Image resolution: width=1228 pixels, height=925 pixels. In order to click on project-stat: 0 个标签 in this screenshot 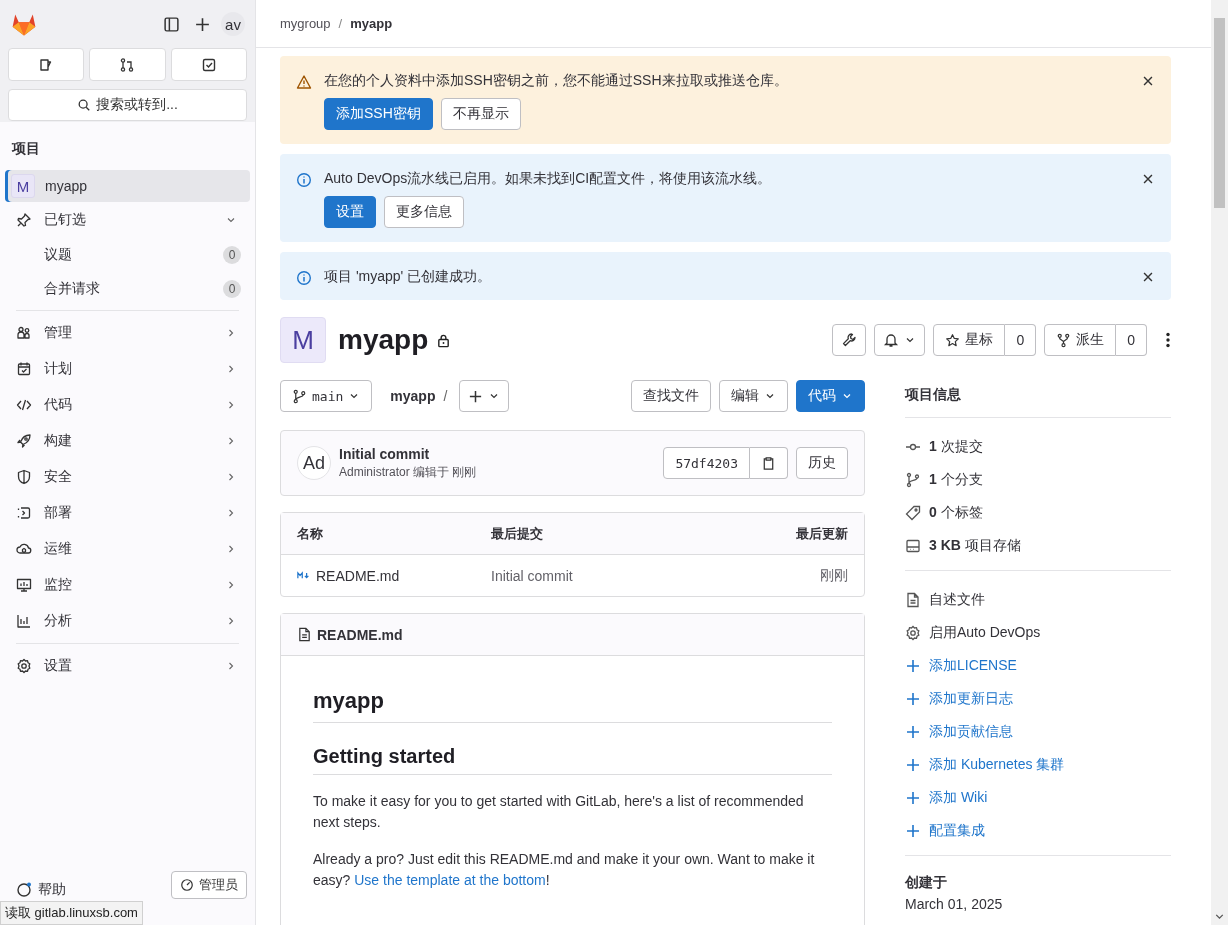, I will do `click(956, 512)`.